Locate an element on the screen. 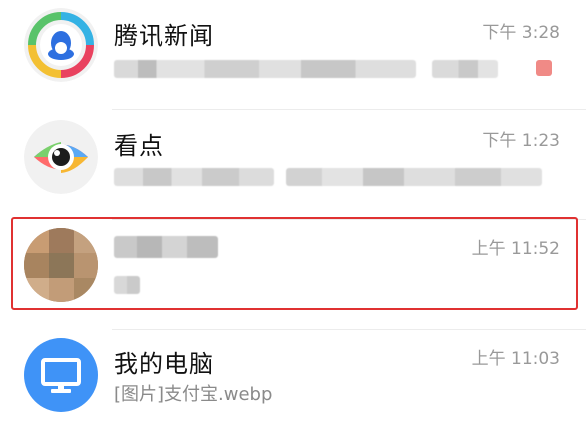  conversation-preview: [图片]支付宝.webp is located at coordinates (193, 394).